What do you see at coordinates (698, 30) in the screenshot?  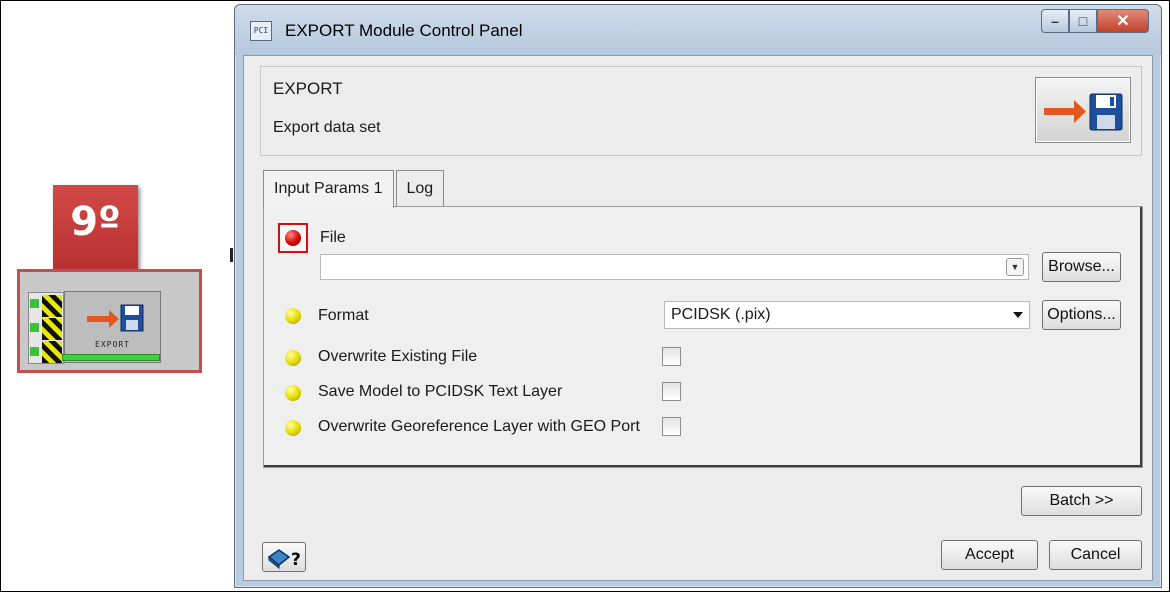 I see `title-bar: PCI EXPORT Module Control Panel – □ ✕` at bounding box center [698, 30].